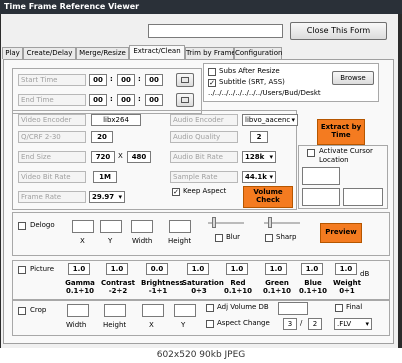 This screenshot has height=363, width=402. What do you see at coordinates (126, 100) in the screenshot?
I see `end-minutes-field: 00` at bounding box center [126, 100].